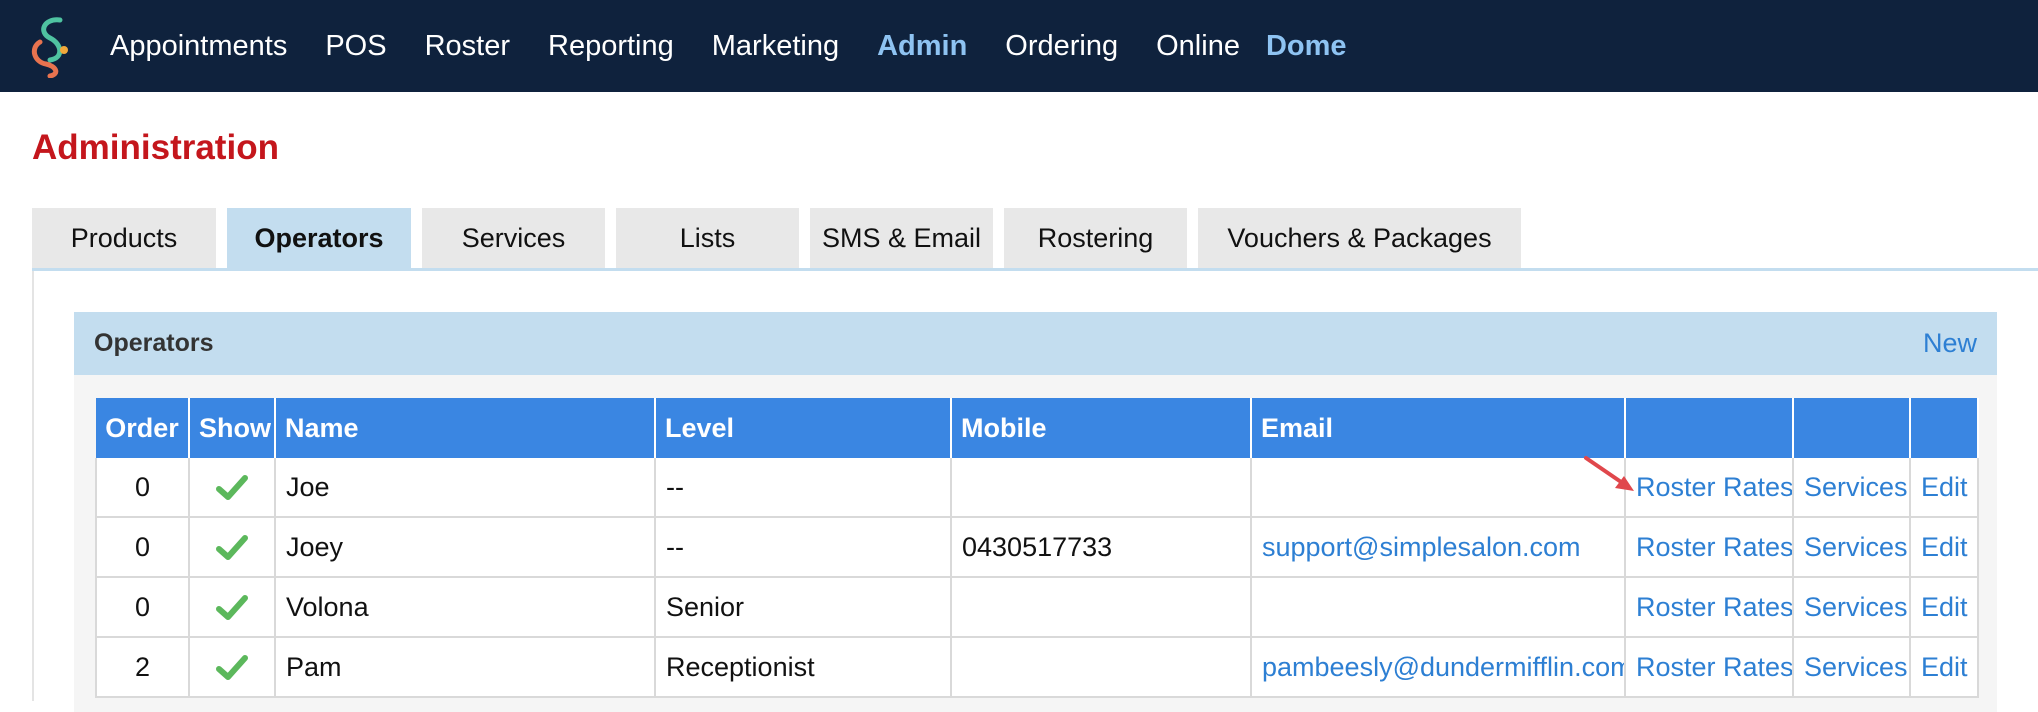  I want to click on tab-rostering: Rostering, so click(1095, 238).